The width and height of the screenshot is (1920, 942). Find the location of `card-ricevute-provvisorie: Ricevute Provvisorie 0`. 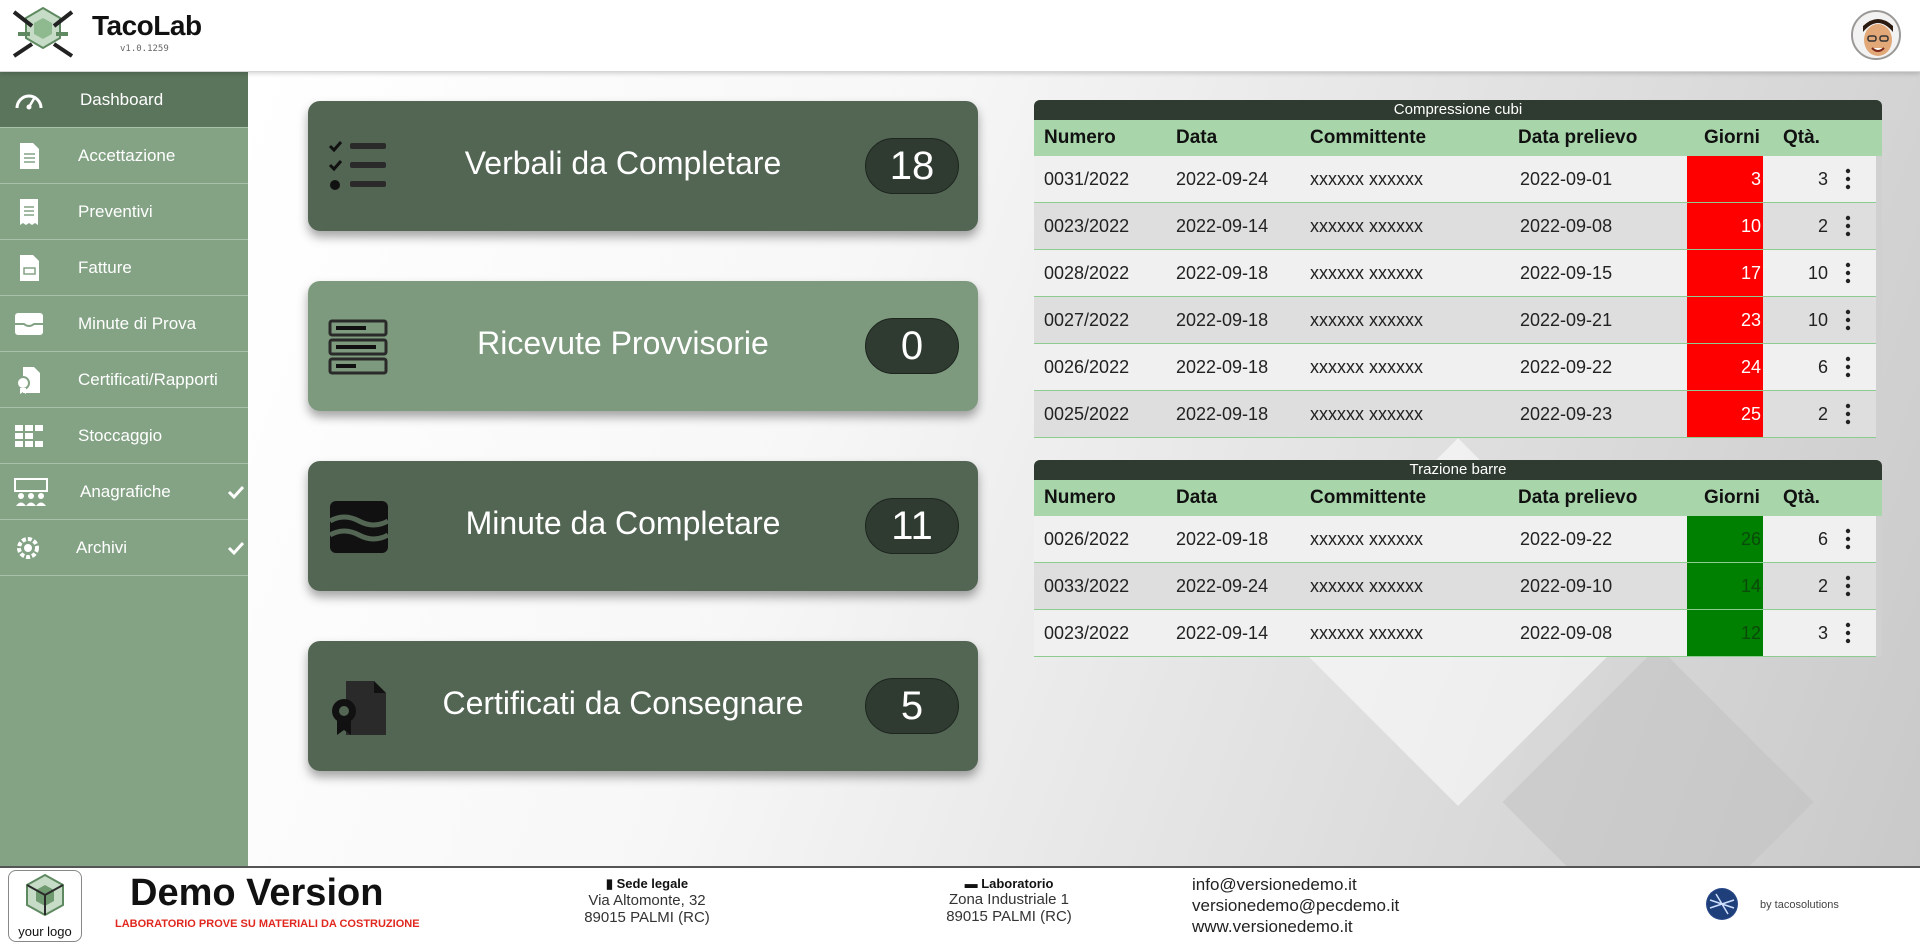

card-ricevute-provvisorie: Ricevute Provvisorie 0 is located at coordinates (643, 346).